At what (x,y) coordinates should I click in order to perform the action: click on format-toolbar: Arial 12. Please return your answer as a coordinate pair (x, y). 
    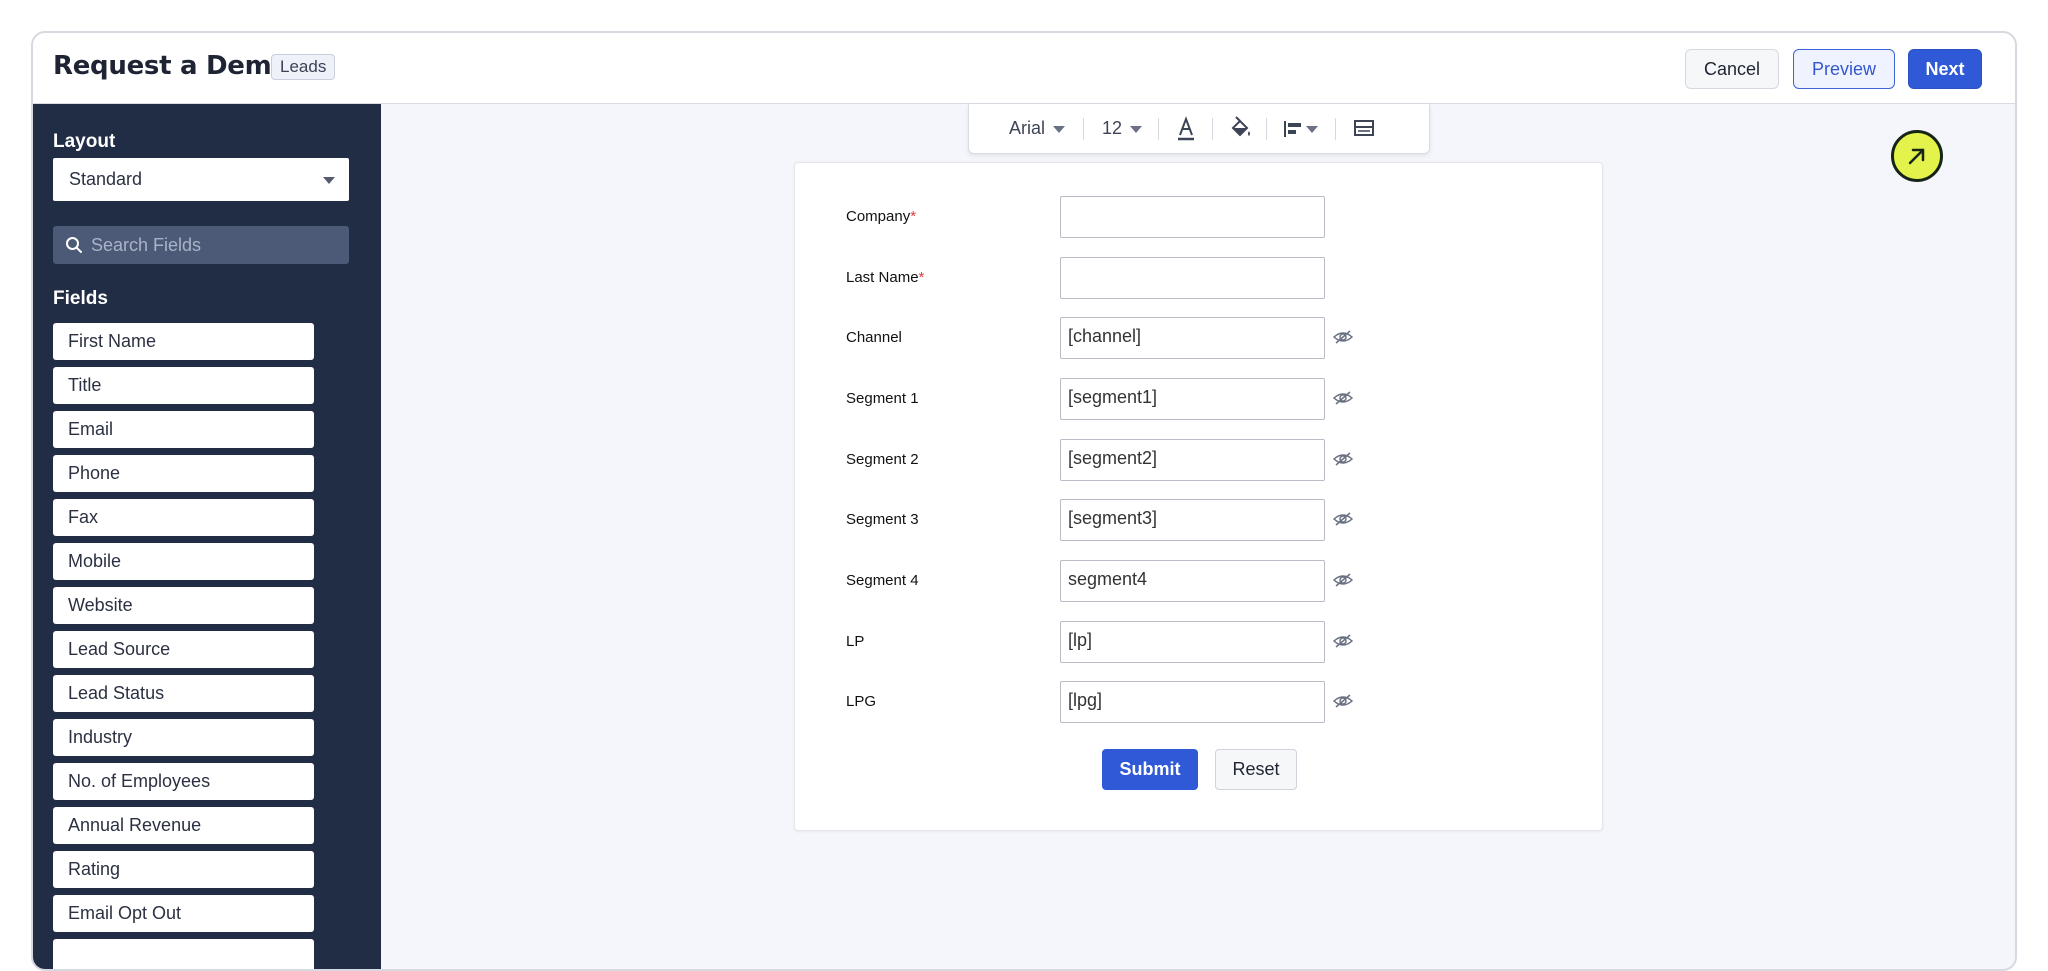
    Looking at the image, I should click on (1199, 129).